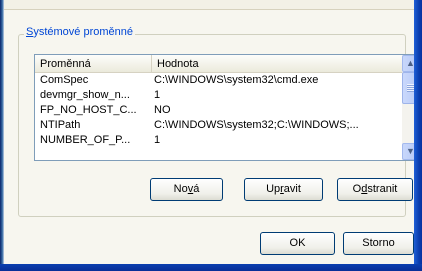 This screenshot has height=271, width=422. I want to click on variable-value: NO, so click(162, 110).